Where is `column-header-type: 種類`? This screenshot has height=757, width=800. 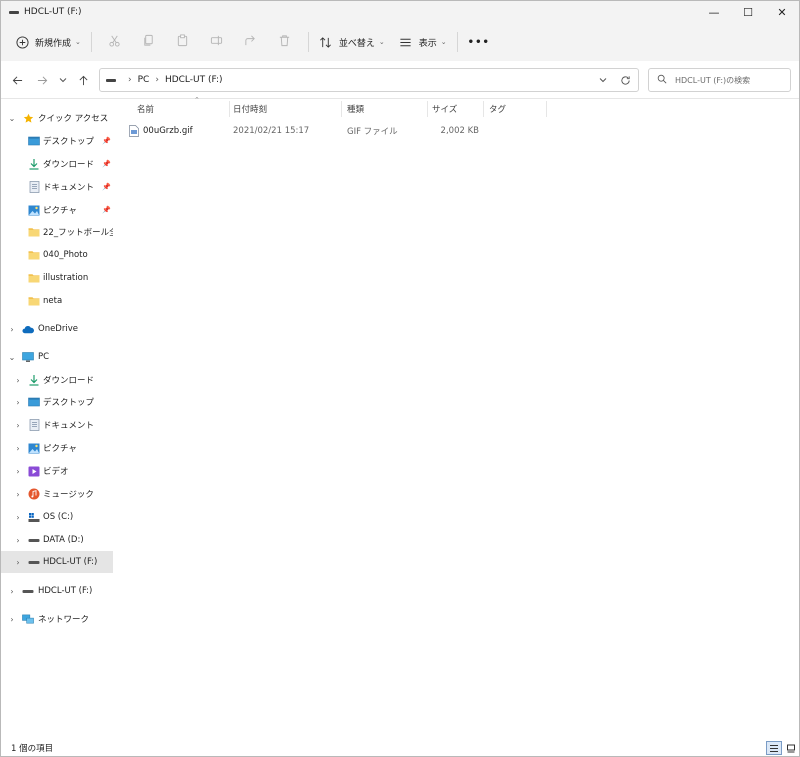 column-header-type: 種類 is located at coordinates (385, 109).